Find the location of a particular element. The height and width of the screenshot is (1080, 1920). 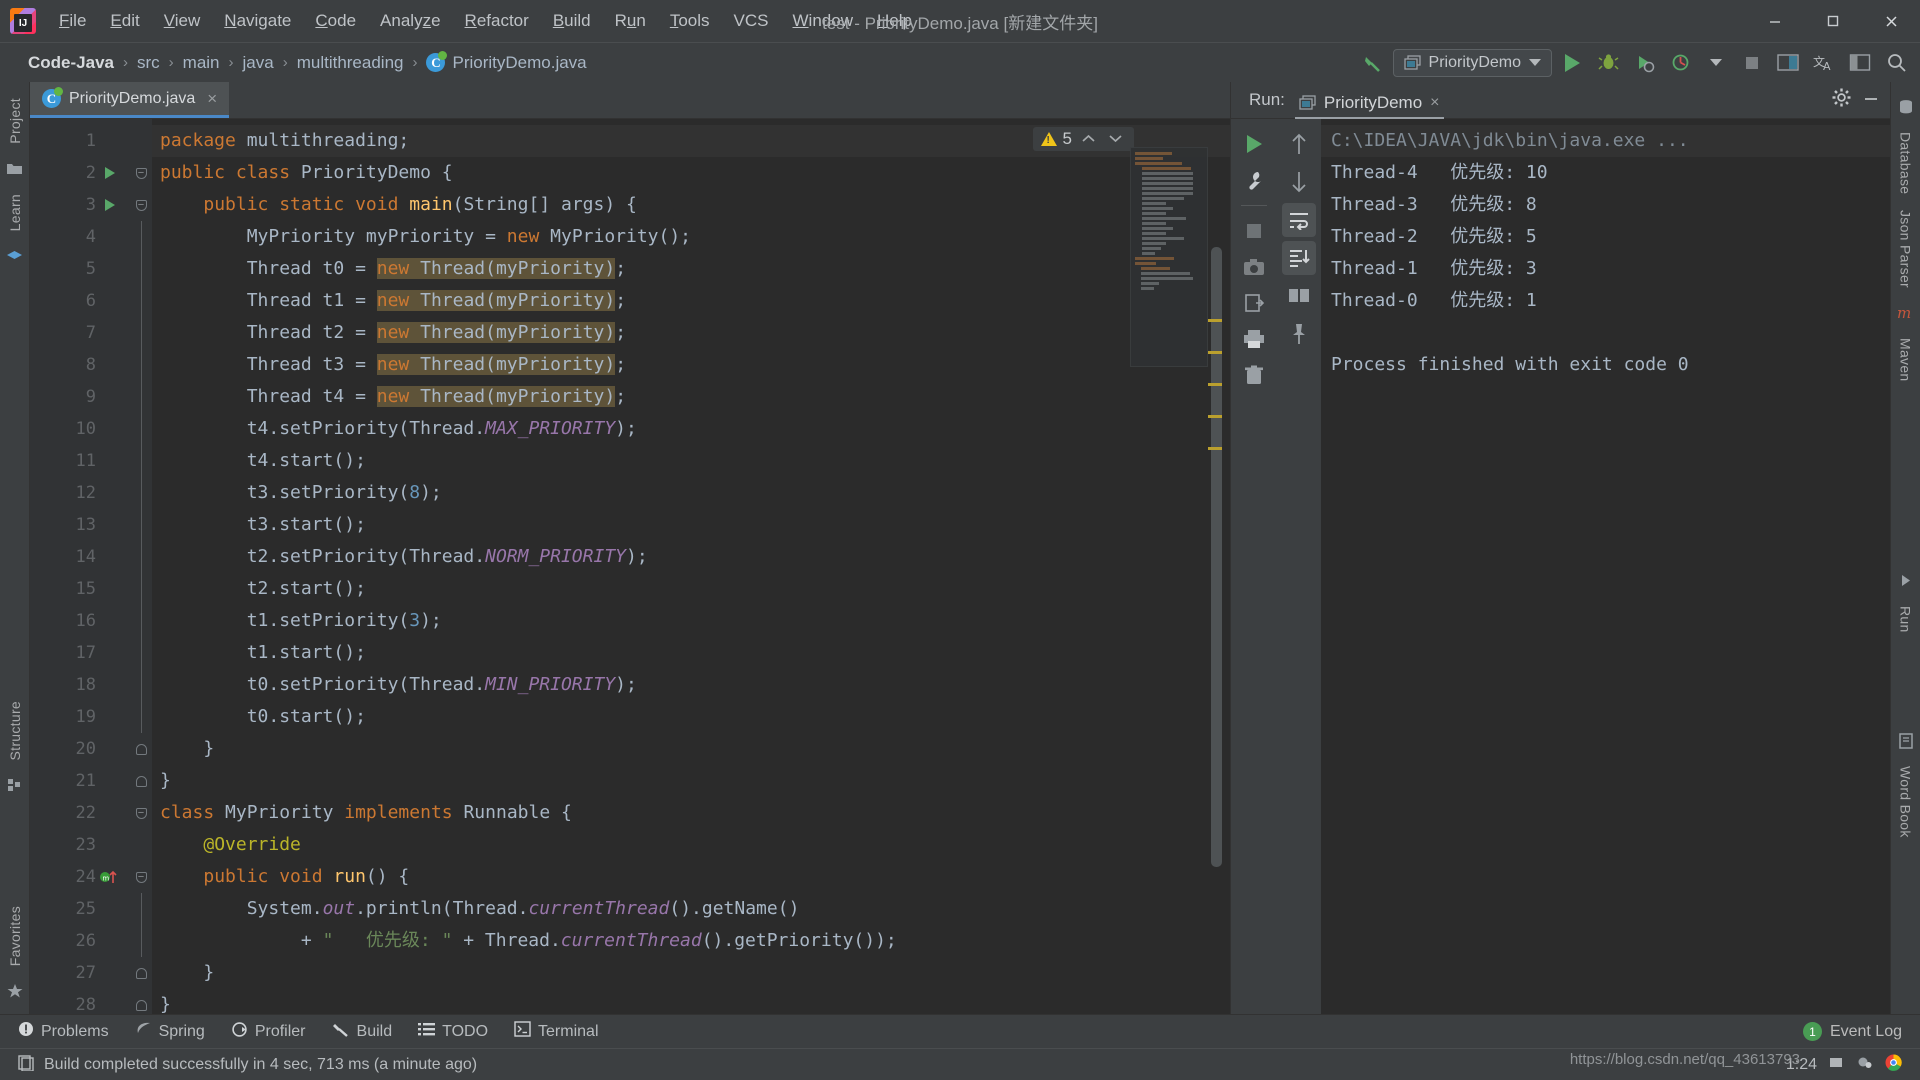

favorites-star-icon is located at coordinates (15, 991).